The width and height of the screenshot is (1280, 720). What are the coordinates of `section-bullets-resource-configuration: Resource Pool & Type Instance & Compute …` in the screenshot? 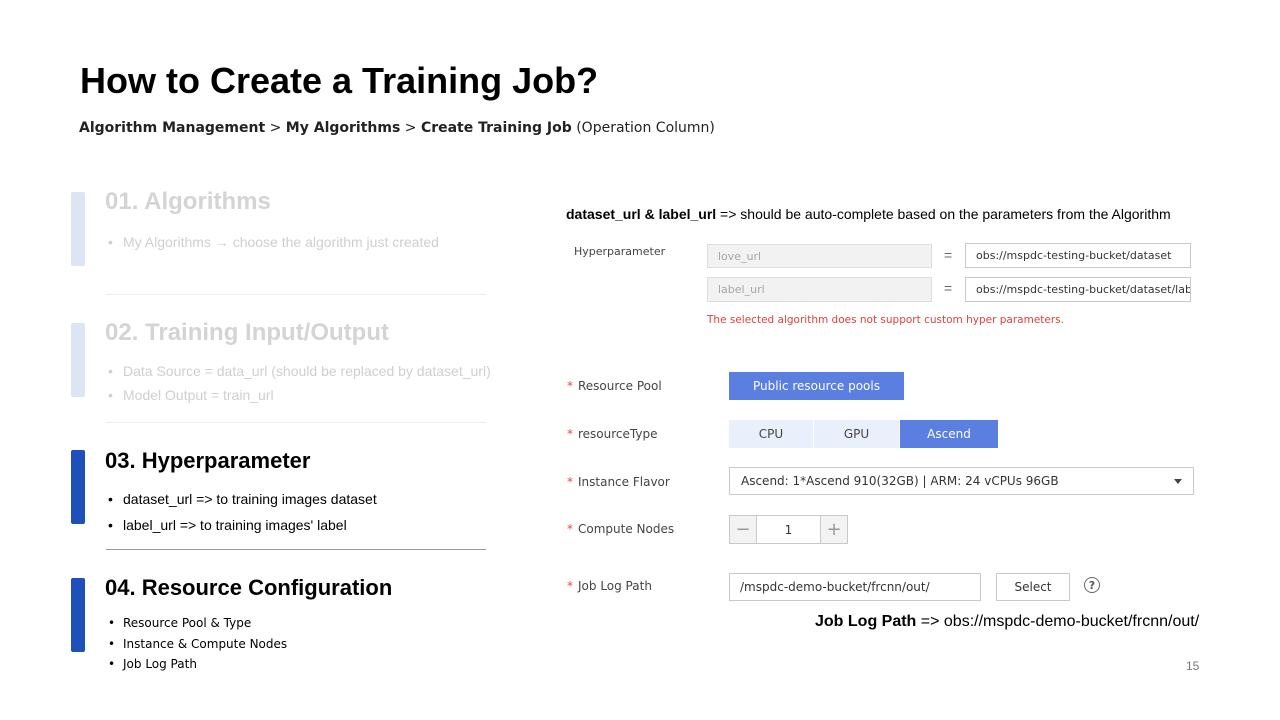 It's located at (197, 646).